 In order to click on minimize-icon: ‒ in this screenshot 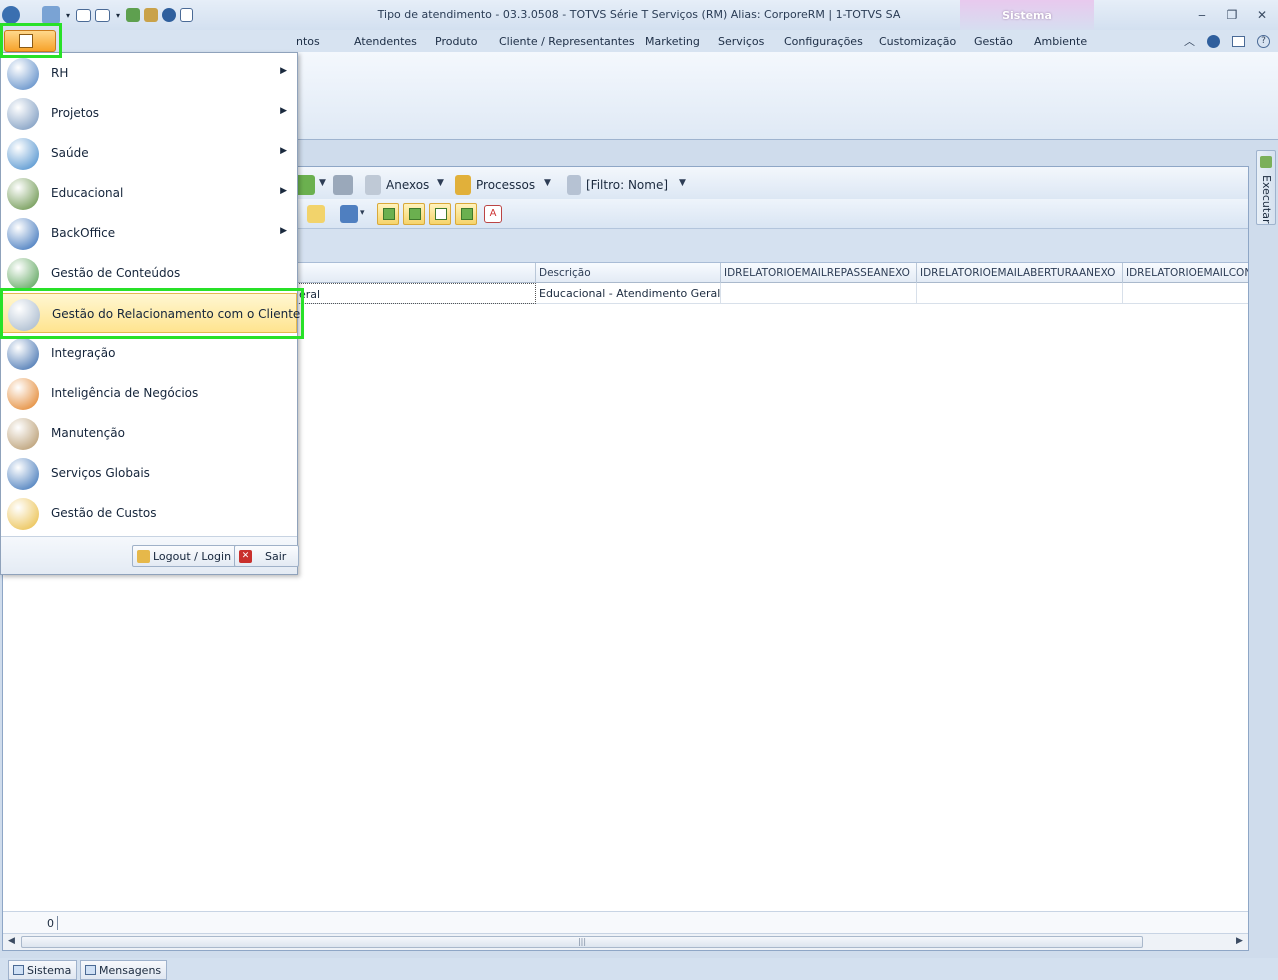, I will do `click(1202, 15)`.